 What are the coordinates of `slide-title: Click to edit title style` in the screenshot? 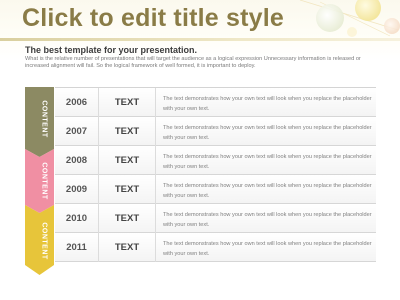 It's located at (153, 18).